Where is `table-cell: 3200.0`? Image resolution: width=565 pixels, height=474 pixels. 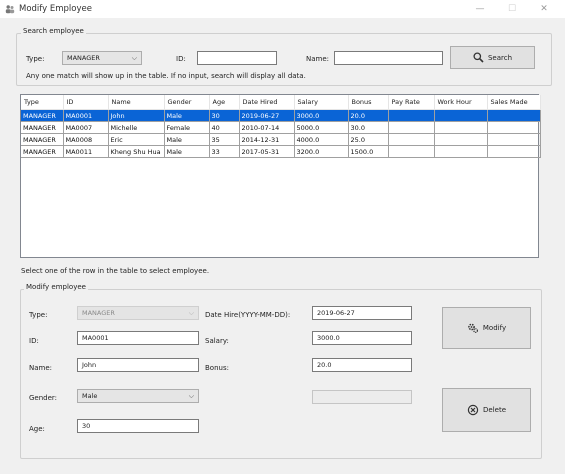 table-cell: 3200.0 is located at coordinates (321, 151).